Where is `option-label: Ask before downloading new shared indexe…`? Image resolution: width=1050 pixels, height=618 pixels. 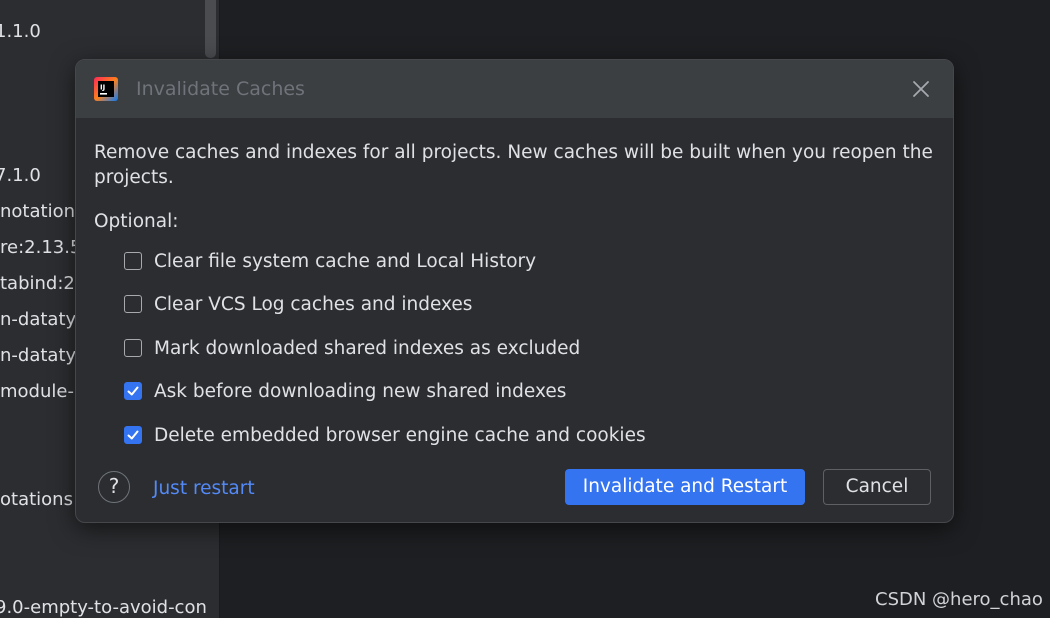
option-label: Ask before downloading new shared indexe… is located at coordinates (360, 391).